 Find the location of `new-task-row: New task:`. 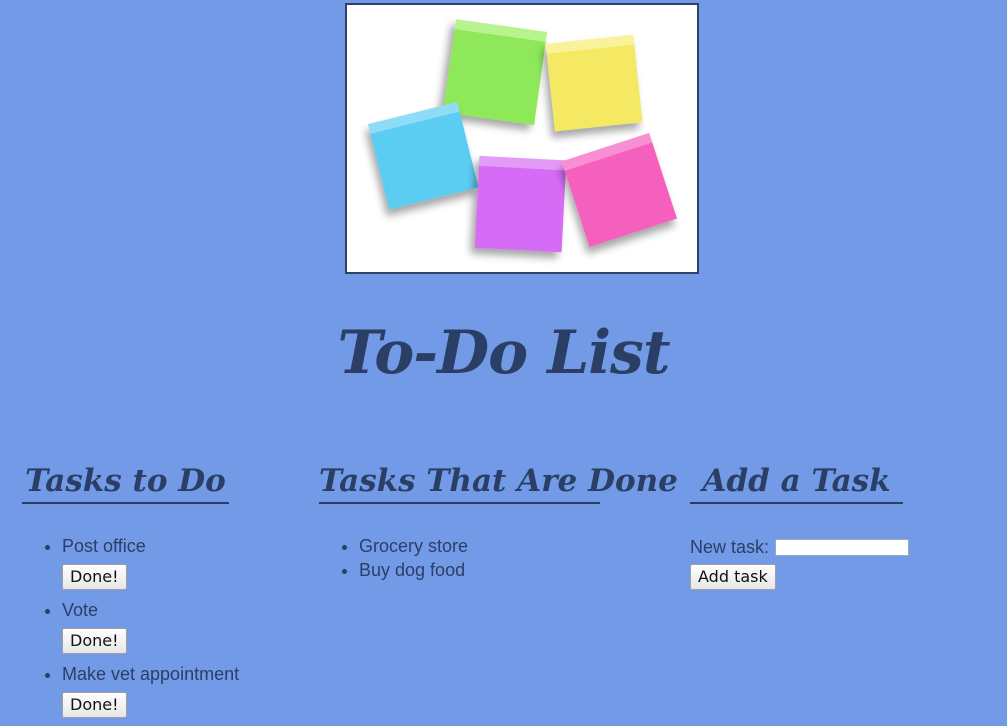

new-task-row: New task: is located at coordinates (840, 547).